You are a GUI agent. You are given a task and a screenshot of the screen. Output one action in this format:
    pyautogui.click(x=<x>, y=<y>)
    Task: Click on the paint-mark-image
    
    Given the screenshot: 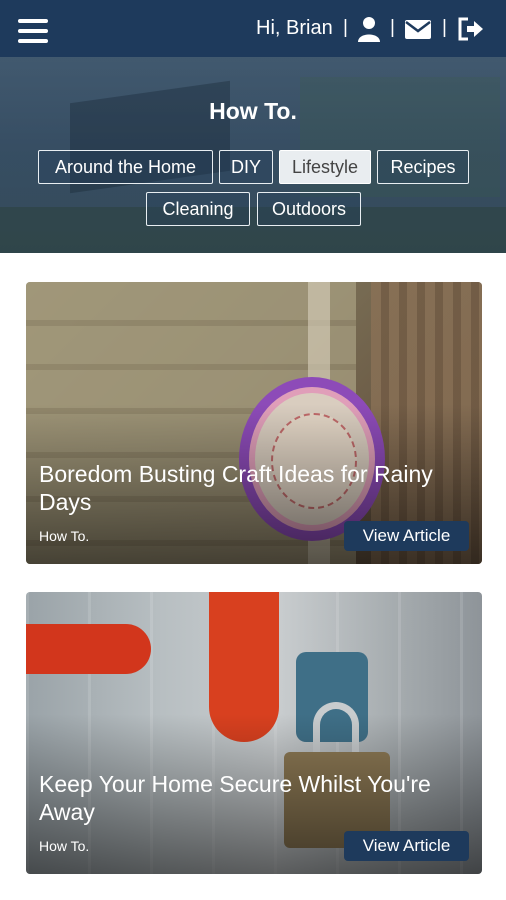 What is the action you would take?
    pyautogui.click(x=88, y=649)
    